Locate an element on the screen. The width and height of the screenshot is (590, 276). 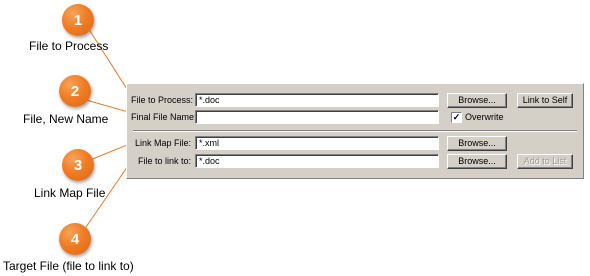
section-divider is located at coordinates (355, 131).